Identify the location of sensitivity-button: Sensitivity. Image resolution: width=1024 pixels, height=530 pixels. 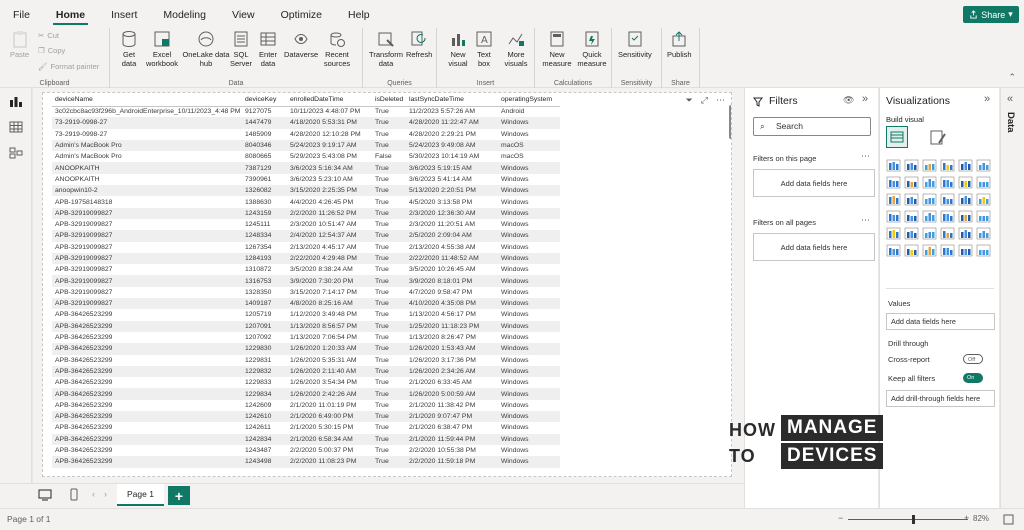
(635, 44).